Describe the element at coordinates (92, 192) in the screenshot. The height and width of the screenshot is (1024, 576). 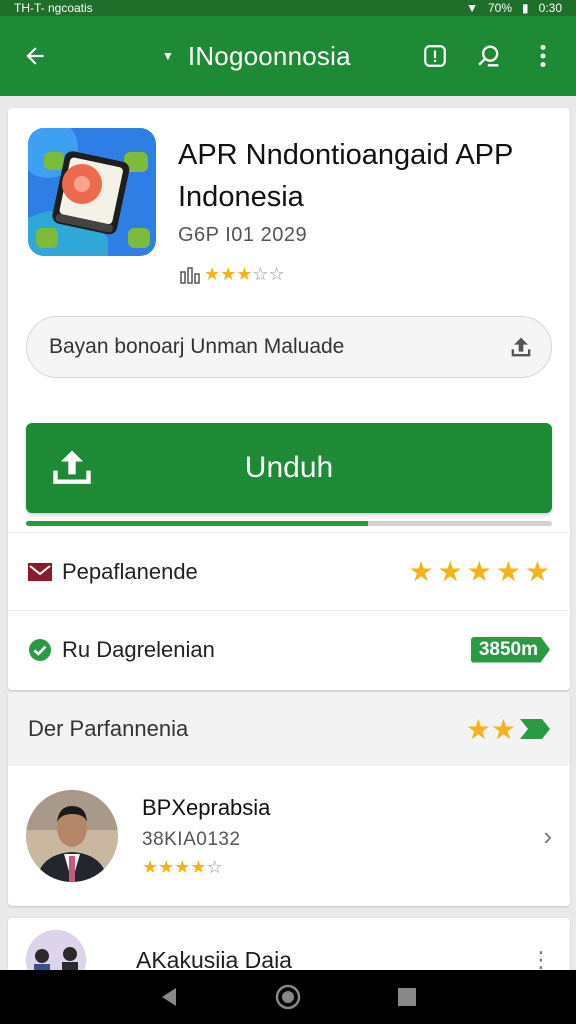
I see `app-icon` at that location.